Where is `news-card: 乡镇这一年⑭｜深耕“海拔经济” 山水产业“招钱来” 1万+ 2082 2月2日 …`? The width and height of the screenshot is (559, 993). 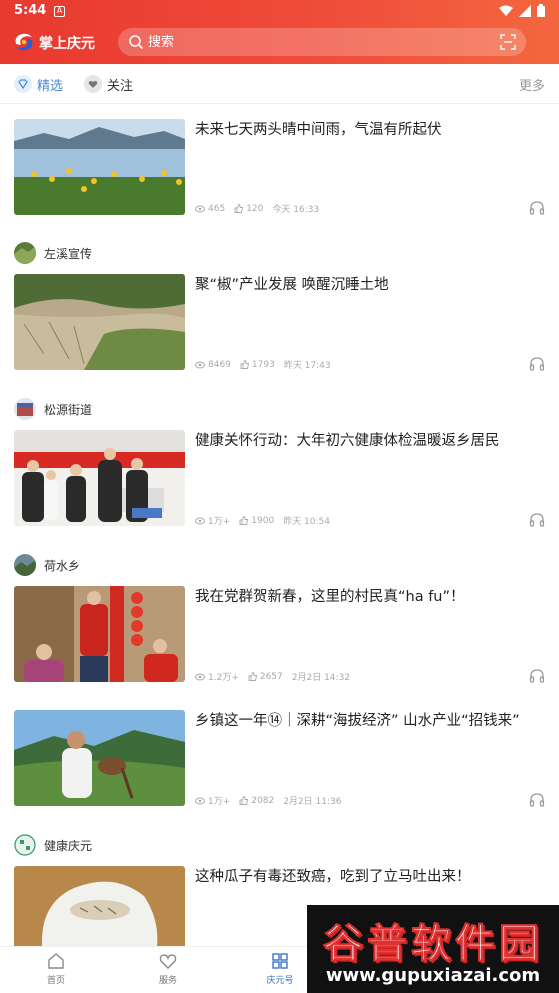 news-card: 乡镇这一年⑭｜深耕“海拔经济” 山水产业“招钱来” 1万+ 2082 2月2日 … is located at coordinates (279, 762).